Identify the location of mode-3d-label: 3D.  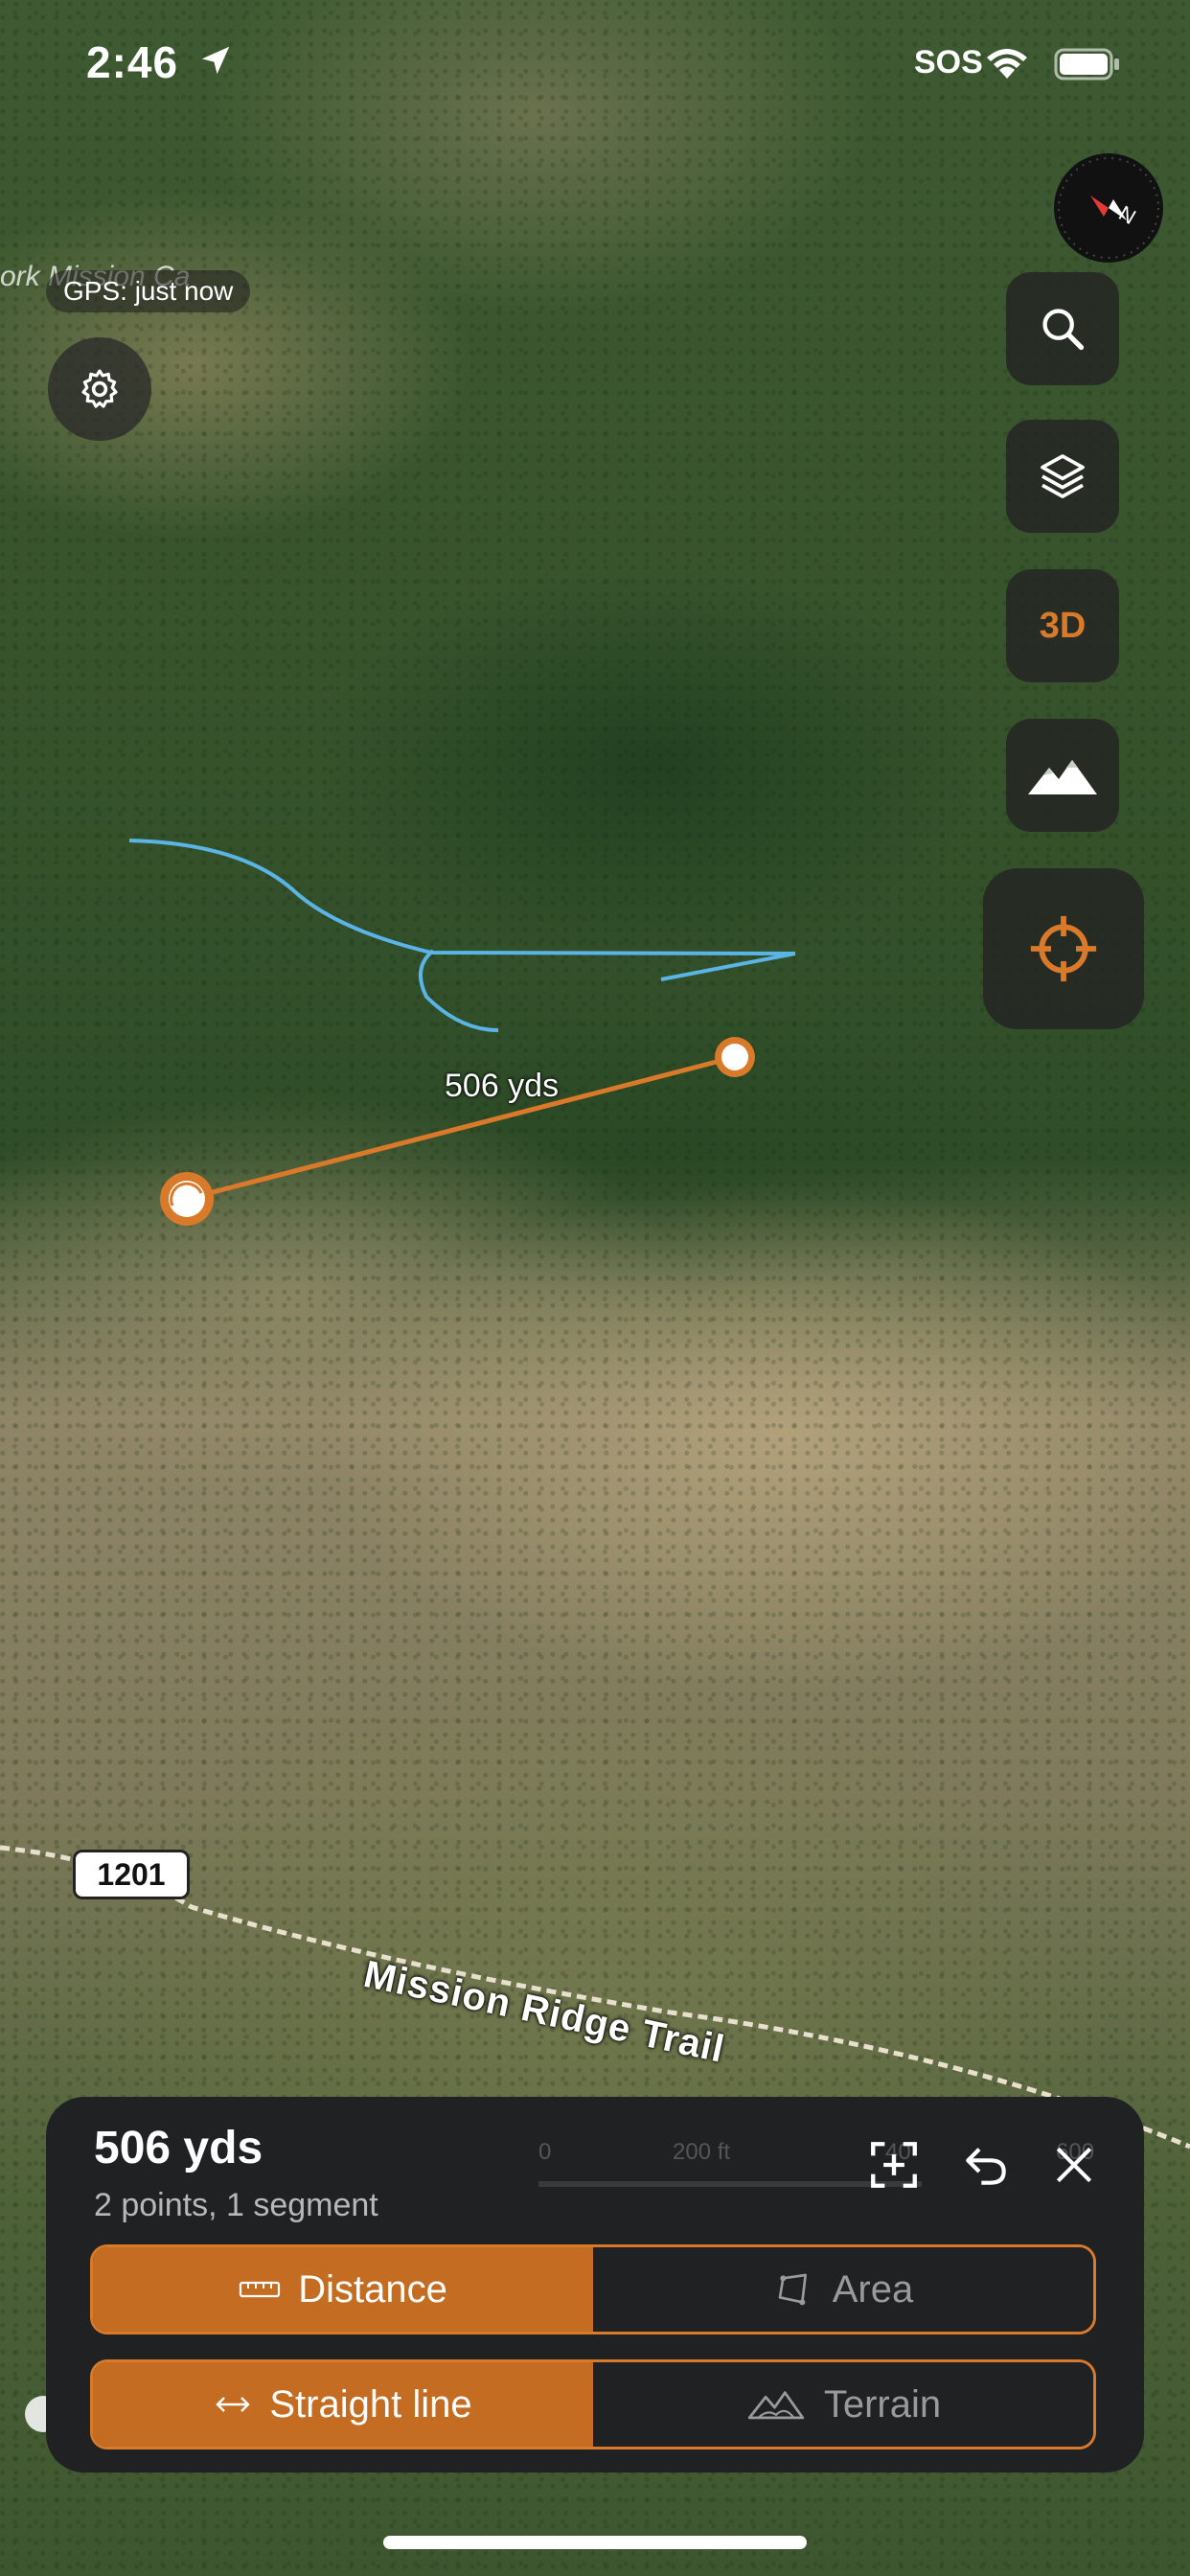
(1063, 625).